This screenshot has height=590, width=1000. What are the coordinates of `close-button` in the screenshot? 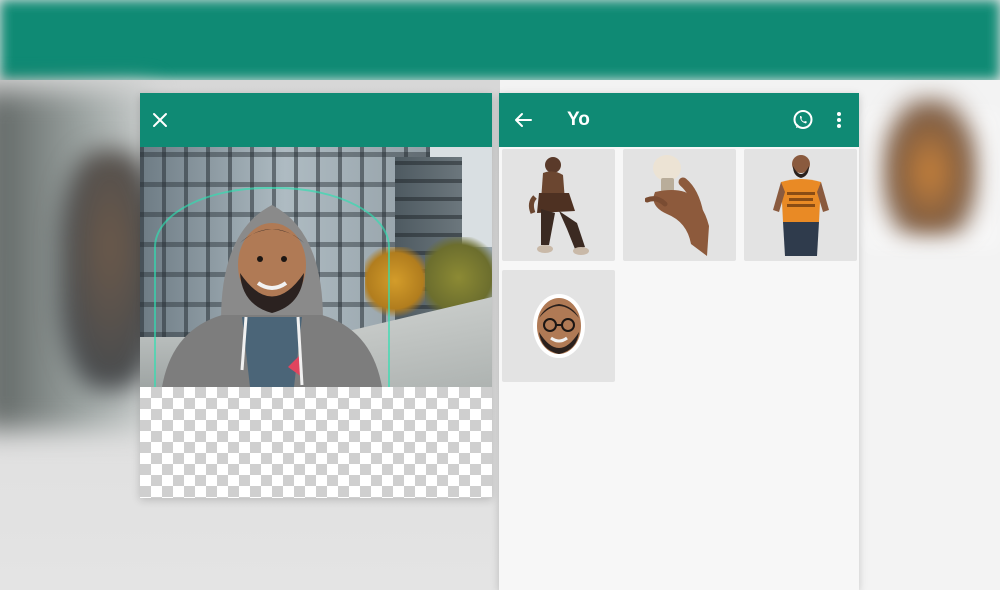 It's located at (160, 120).